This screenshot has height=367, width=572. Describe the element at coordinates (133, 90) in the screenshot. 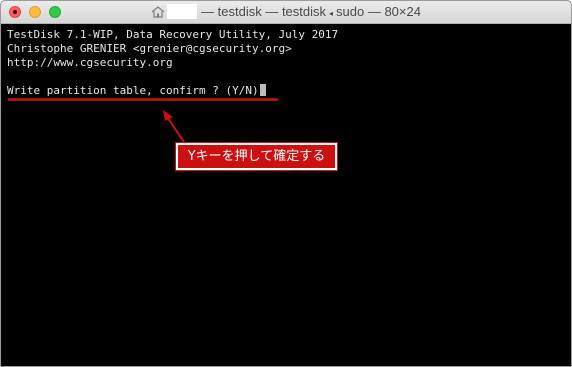

I see `confirm-prompt-text: Write partition table, confirm ? (Y/N)` at that location.